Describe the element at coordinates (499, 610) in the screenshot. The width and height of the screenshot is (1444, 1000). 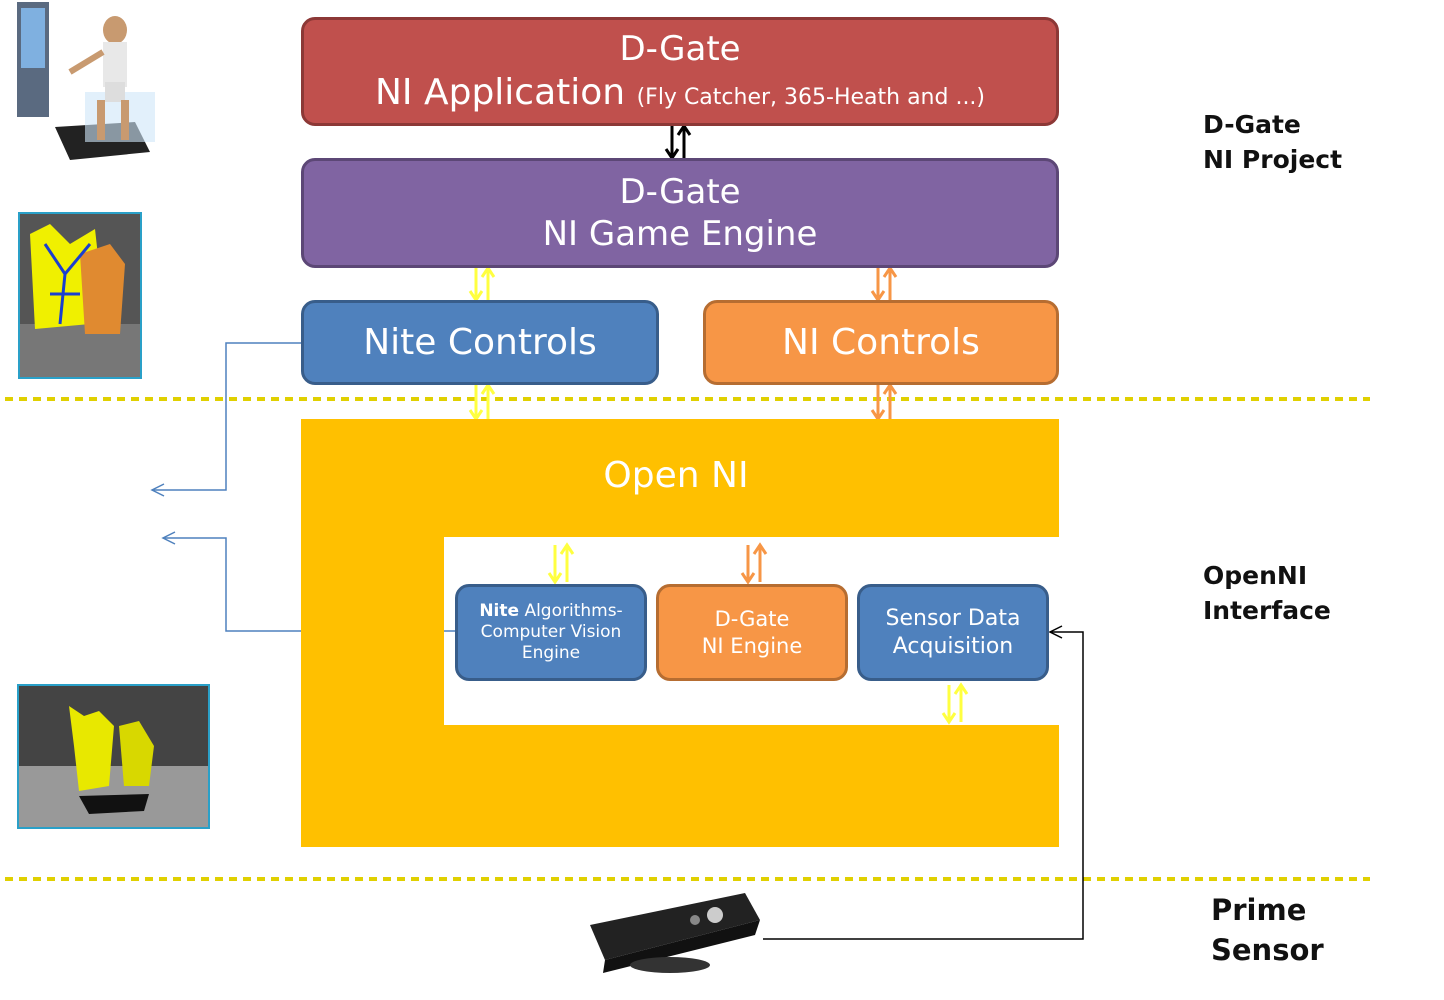
I see `nite-algorithms-bold: Nite` at that location.